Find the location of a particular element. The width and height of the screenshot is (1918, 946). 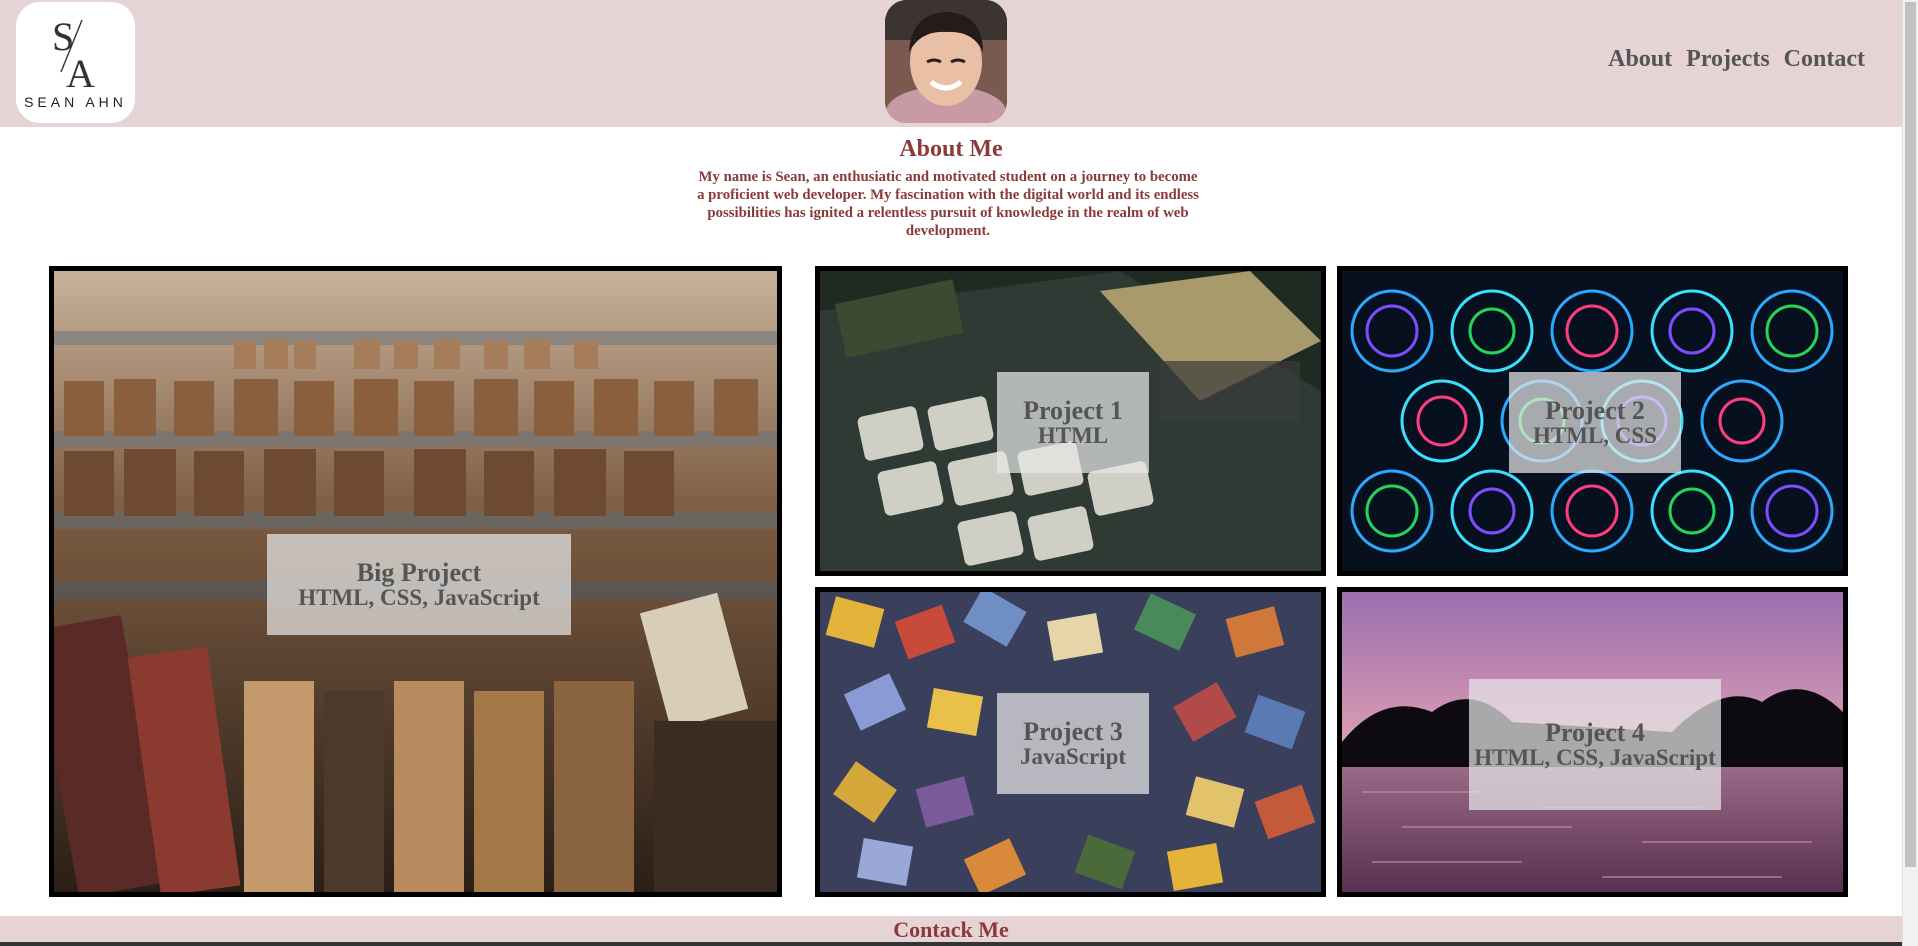

project-2-tech: HTML, CSS is located at coordinates (1595, 436).